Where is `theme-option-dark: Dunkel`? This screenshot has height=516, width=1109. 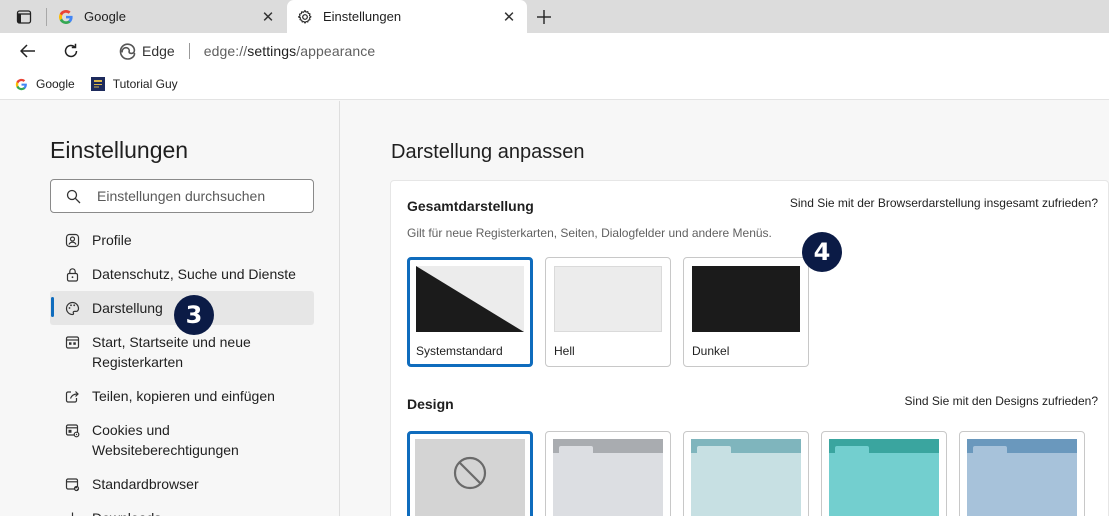 theme-option-dark: Dunkel is located at coordinates (746, 312).